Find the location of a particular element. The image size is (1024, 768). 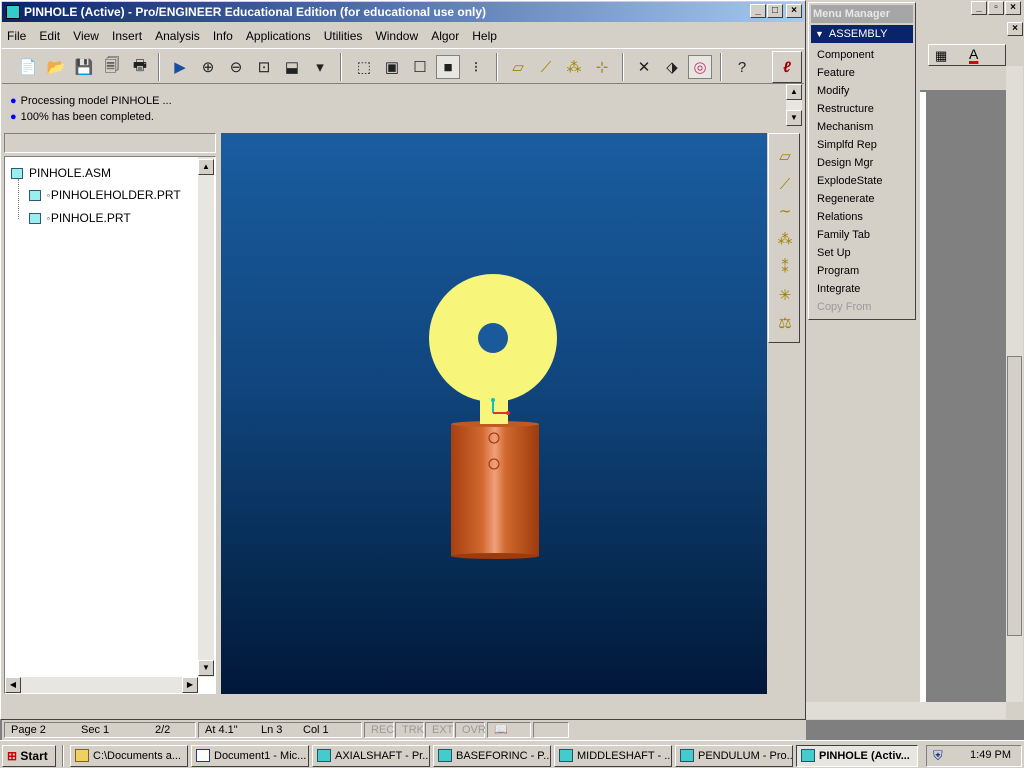

bg-minimize-button: _ is located at coordinates (979, 8).